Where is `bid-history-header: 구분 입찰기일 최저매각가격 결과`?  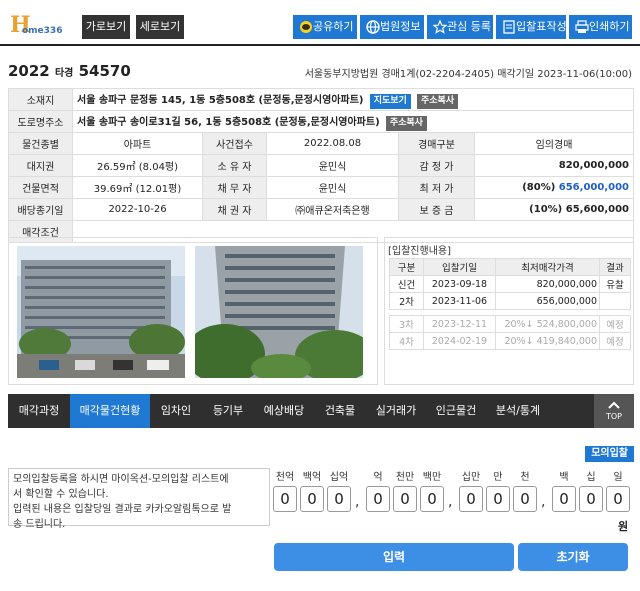 bid-history-header: 구분 입찰기일 최저매각가격 결과 is located at coordinates (510, 267).